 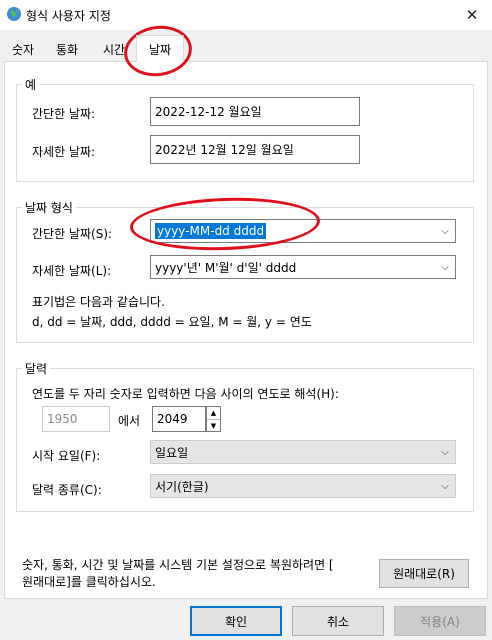 I want to click on example-group-label: 예, so click(x=31, y=84).